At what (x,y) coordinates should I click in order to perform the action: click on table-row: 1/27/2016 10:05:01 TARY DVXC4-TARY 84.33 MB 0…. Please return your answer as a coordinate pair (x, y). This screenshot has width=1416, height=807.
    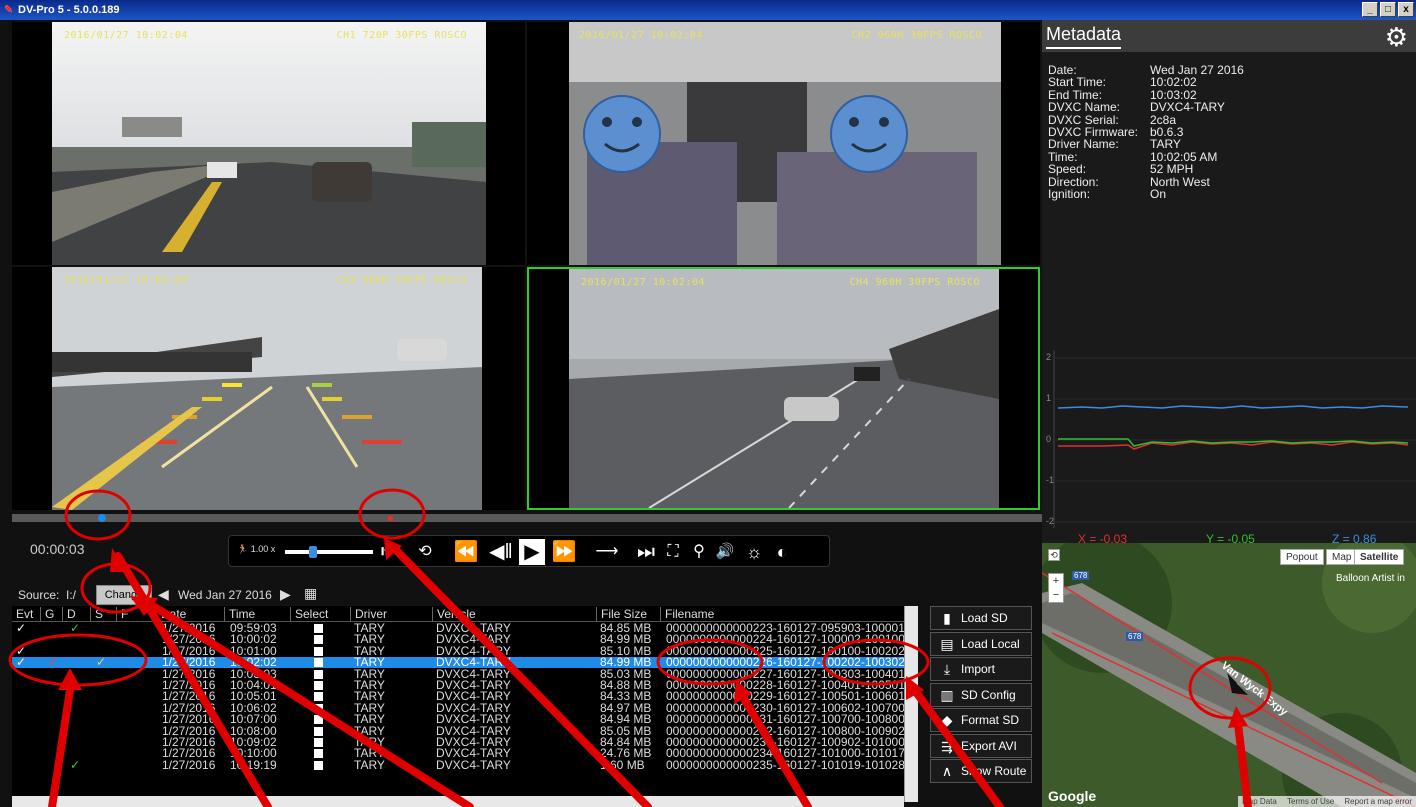
    Looking at the image, I should click on (458, 696).